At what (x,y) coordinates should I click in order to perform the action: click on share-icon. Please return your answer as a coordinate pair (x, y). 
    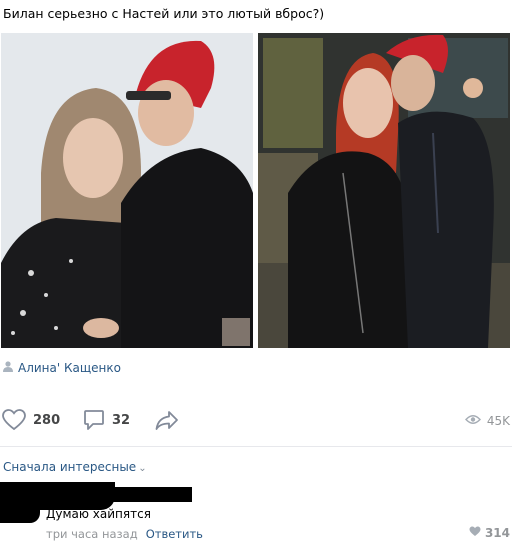
    Looking at the image, I should click on (167, 420).